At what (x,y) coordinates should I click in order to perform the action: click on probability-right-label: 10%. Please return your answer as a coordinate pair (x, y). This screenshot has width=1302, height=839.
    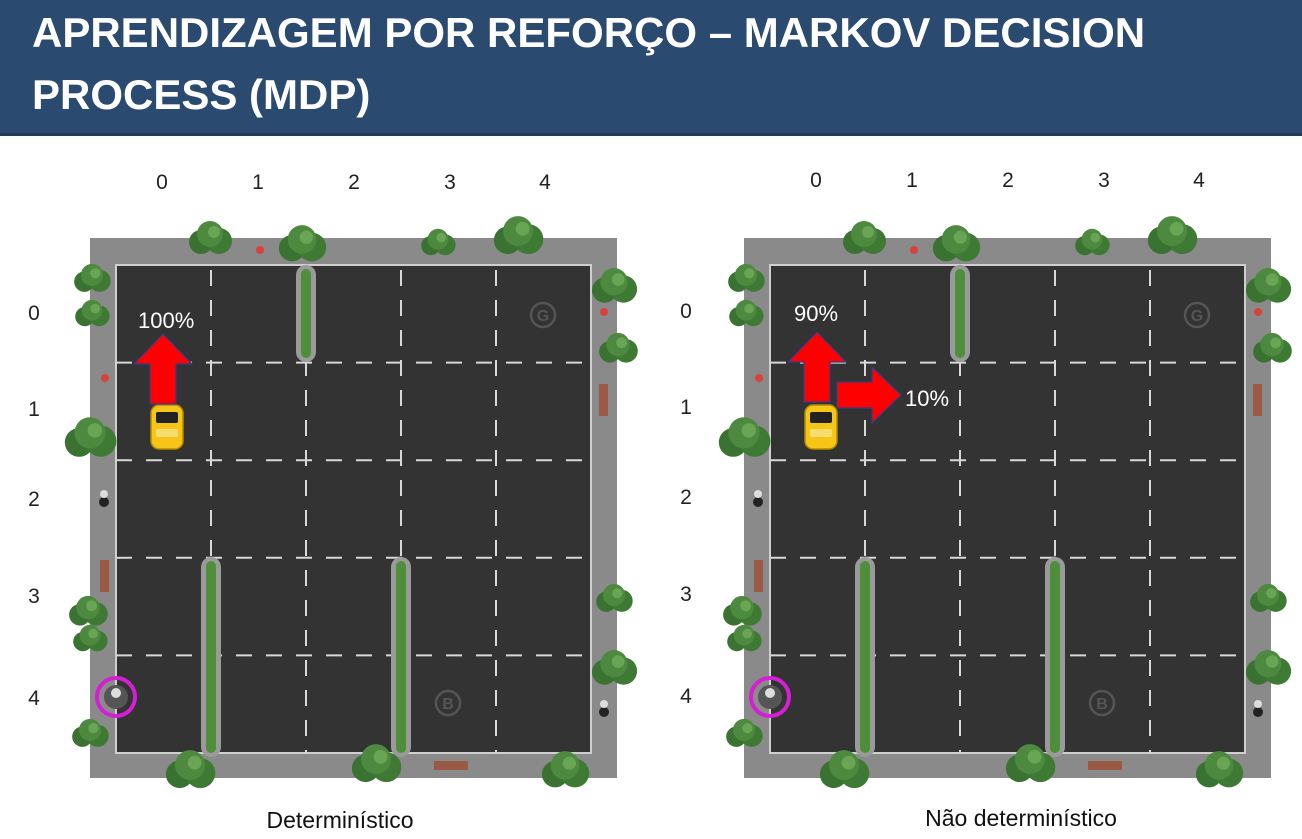
    Looking at the image, I should click on (927, 398).